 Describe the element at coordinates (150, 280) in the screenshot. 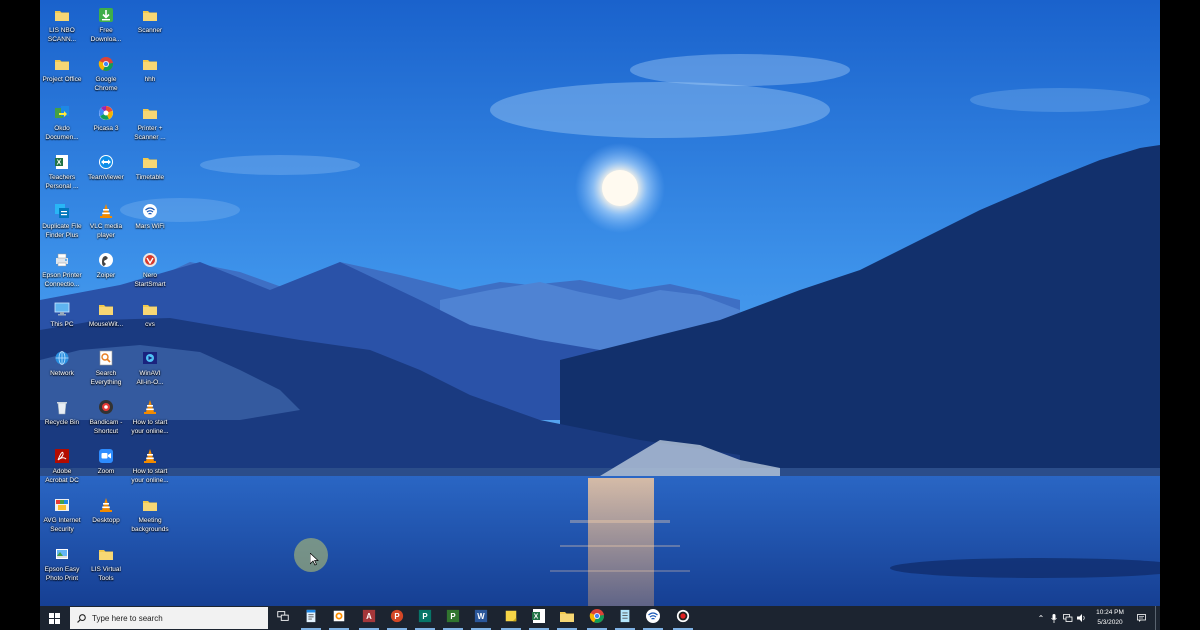

I see `desktop-icon-label: Nero StartSmart` at that location.